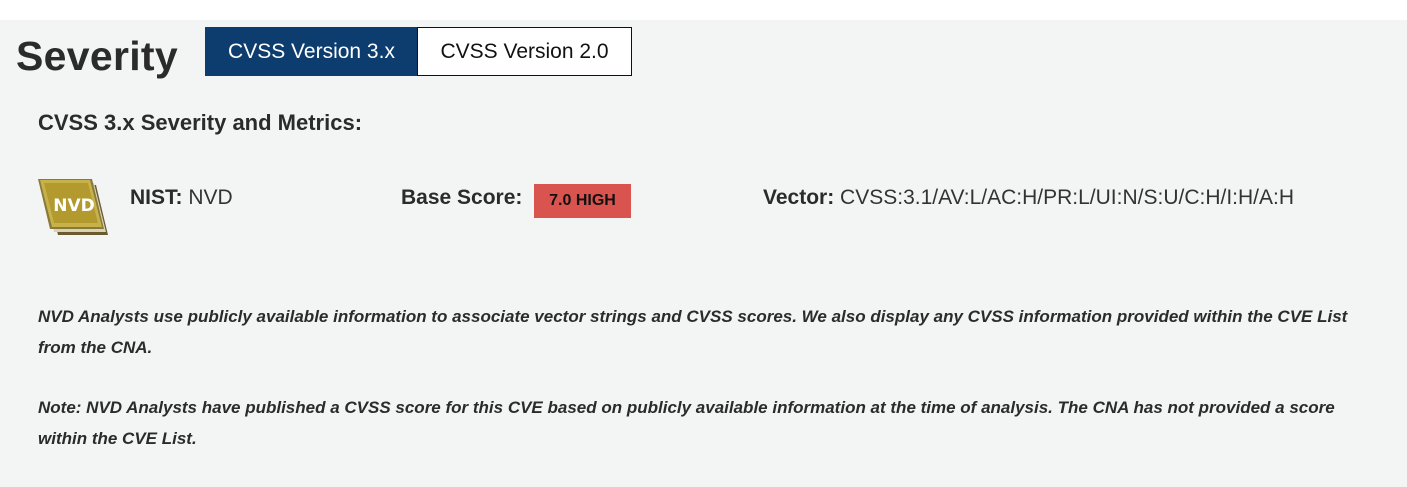  I want to click on vector-label: Vector:, so click(799, 197).